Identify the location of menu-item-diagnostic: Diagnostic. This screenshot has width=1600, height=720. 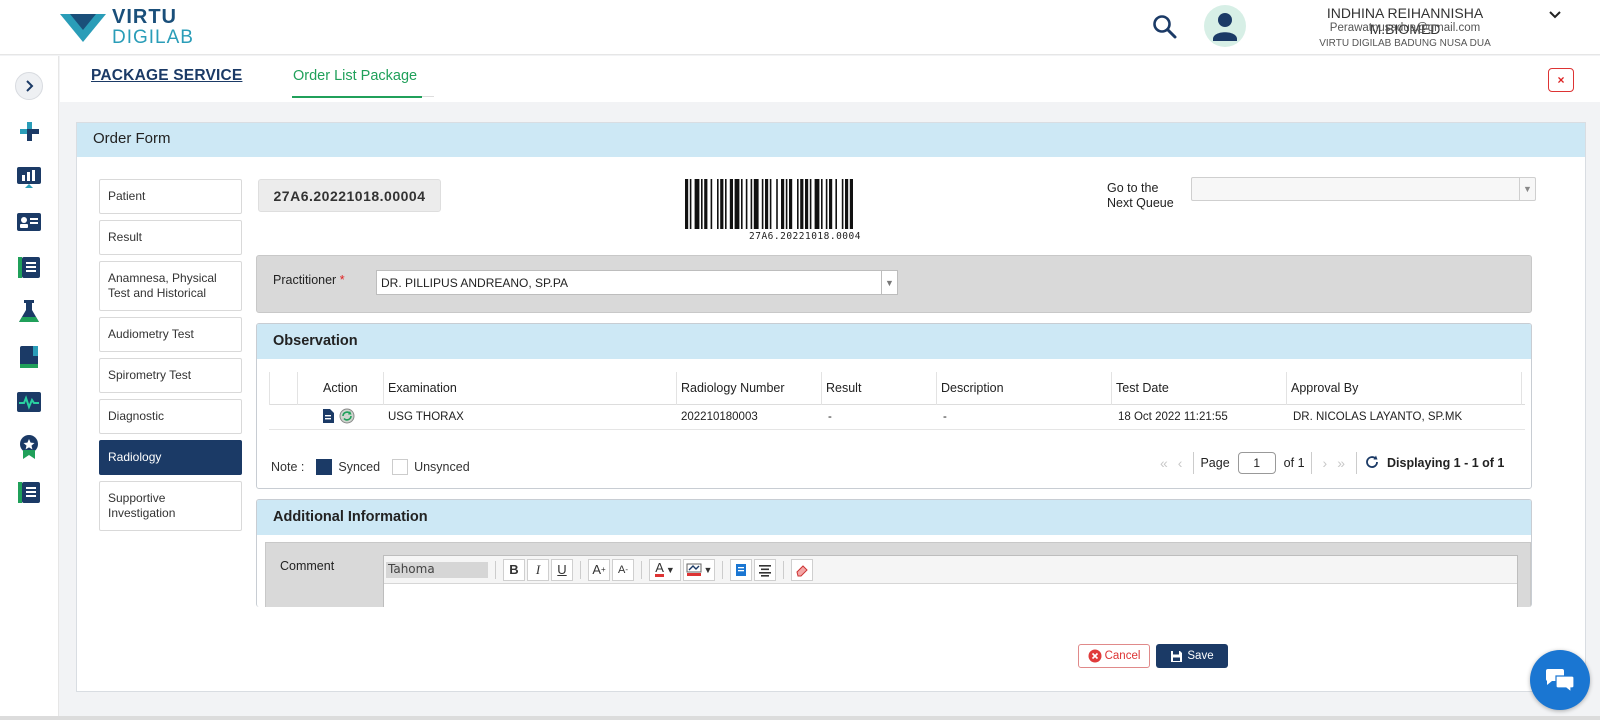
(170, 416).